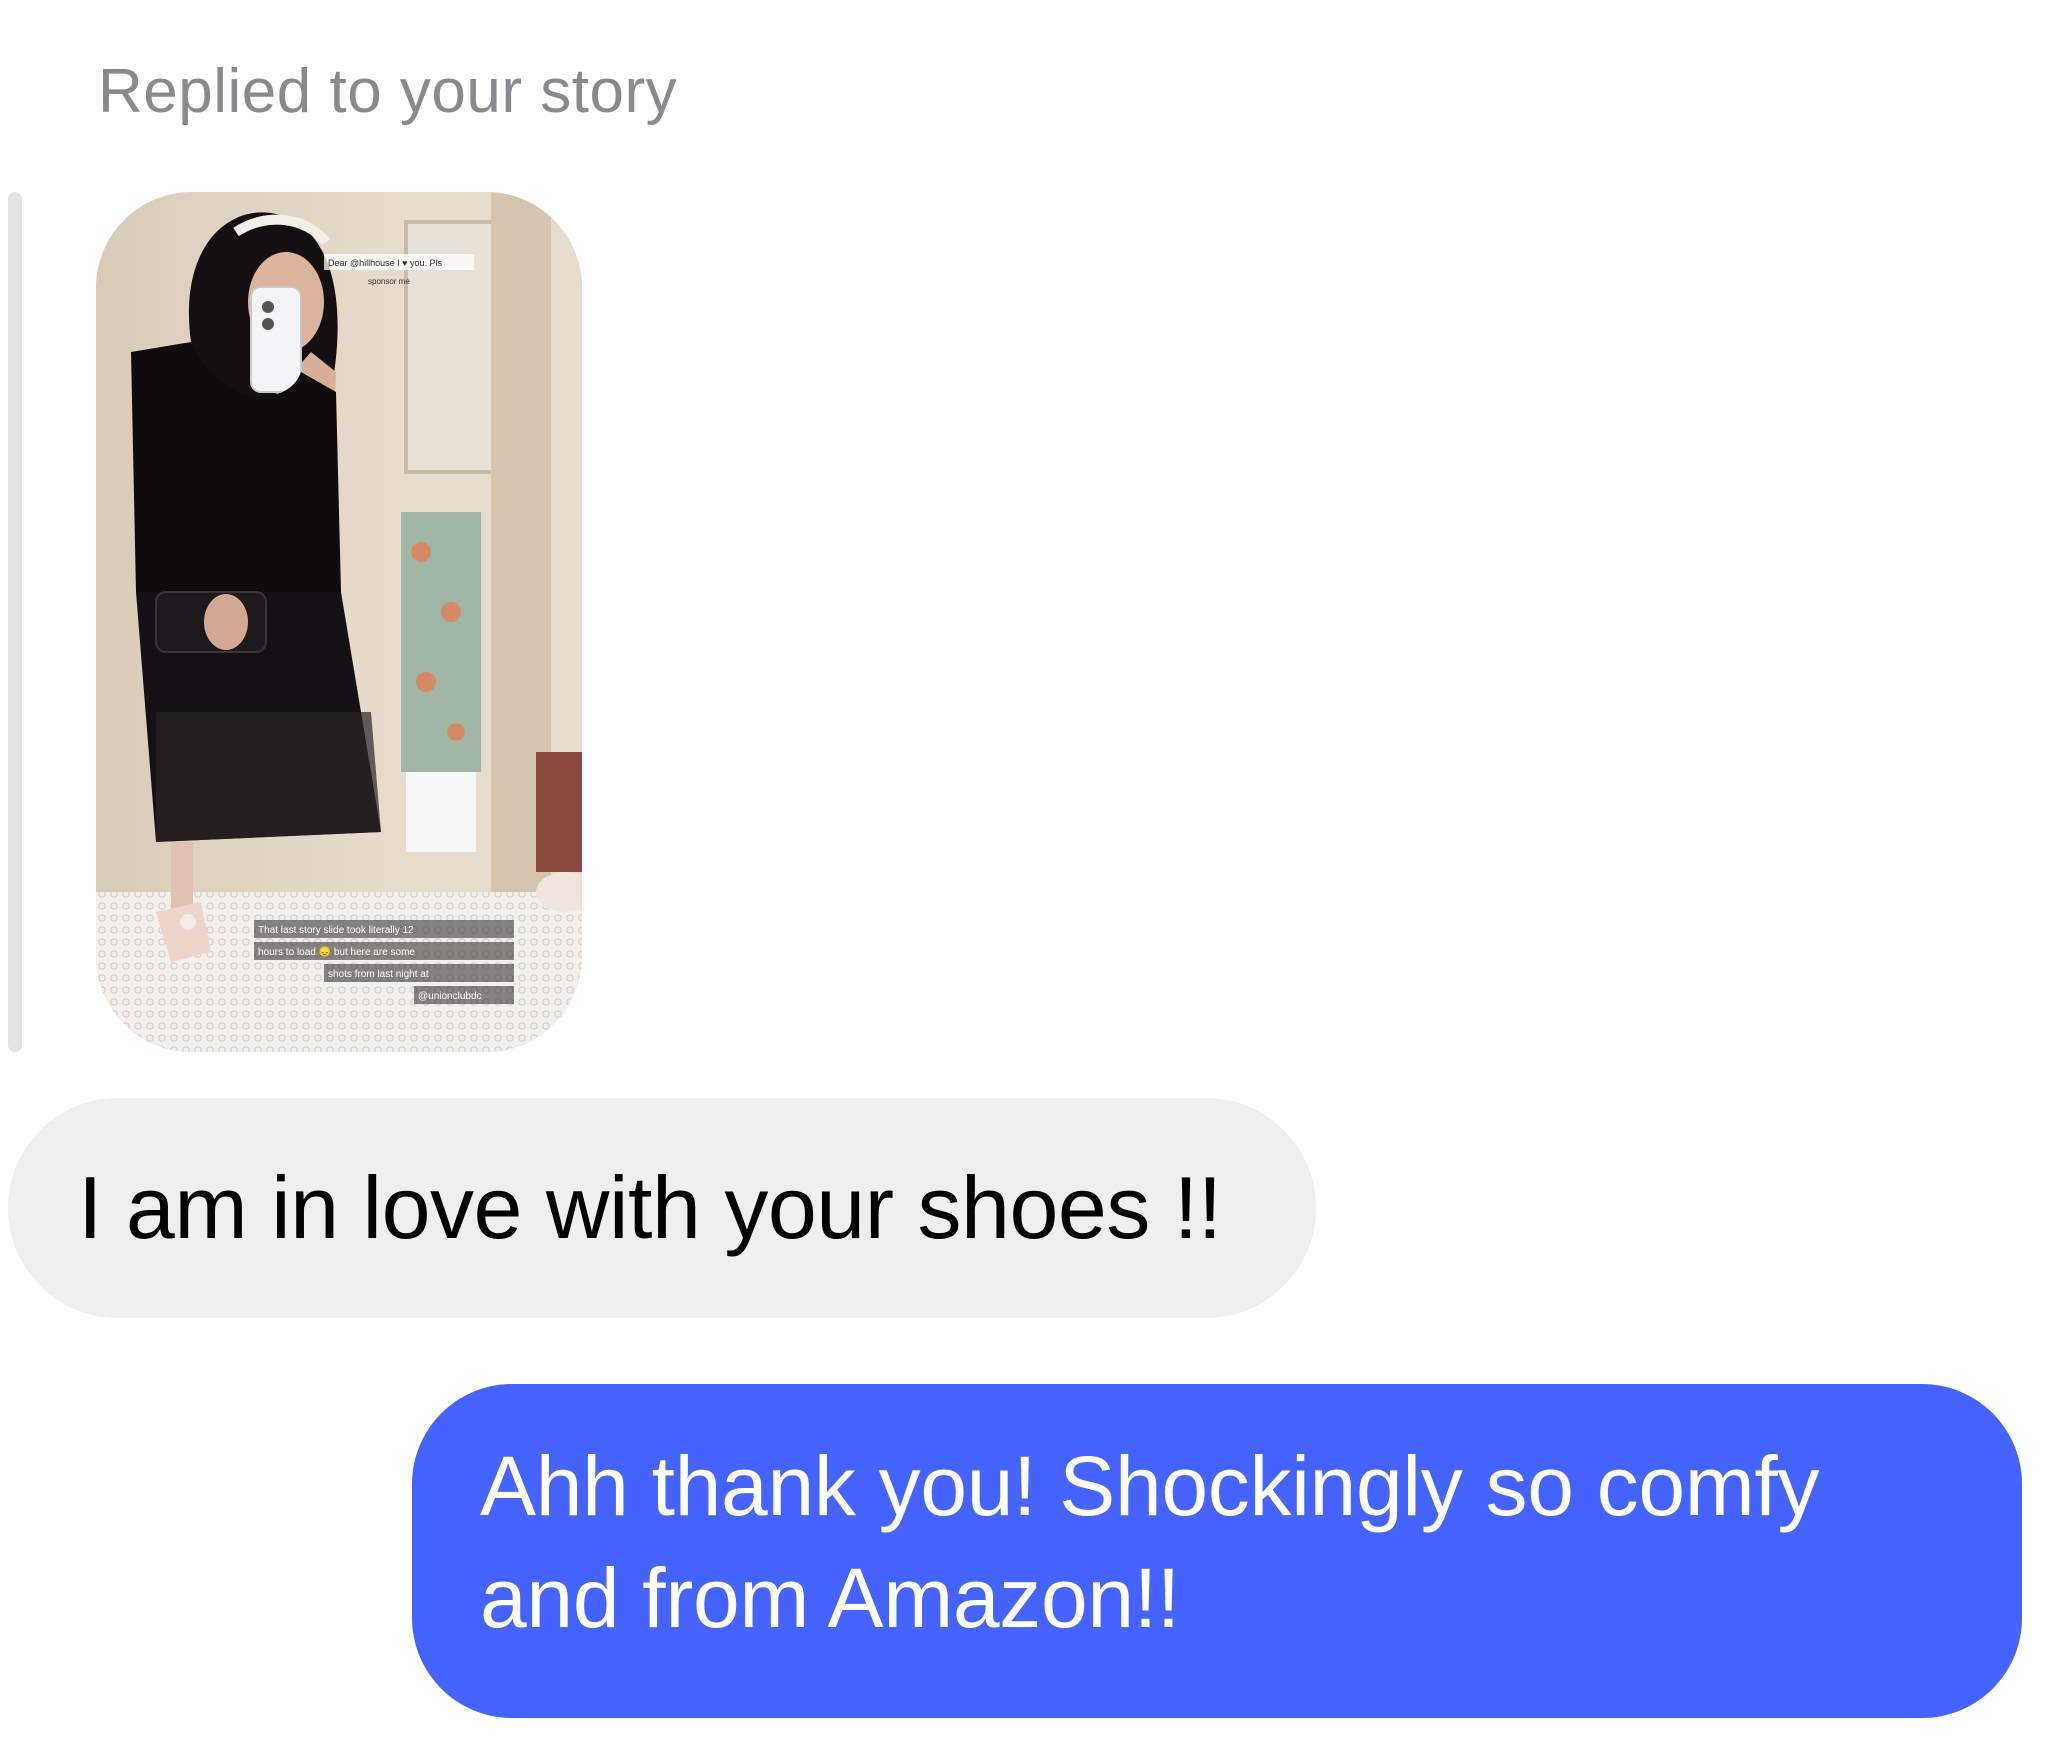 This screenshot has width=2048, height=1745. Describe the element at coordinates (650, 1207) in the screenshot. I see `incoming-message-text: I am in love with your shoes !!` at that location.